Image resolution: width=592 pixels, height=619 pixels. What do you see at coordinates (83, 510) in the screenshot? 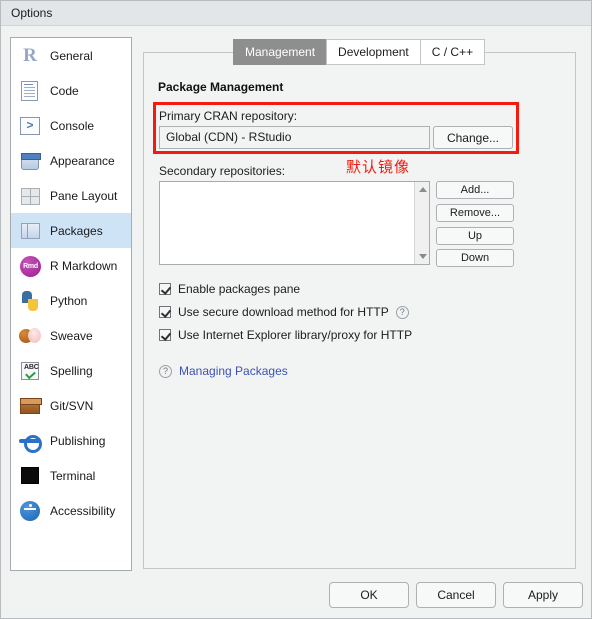
I see `sidebar-item-label: Accessibility` at bounding box center [83, 510].